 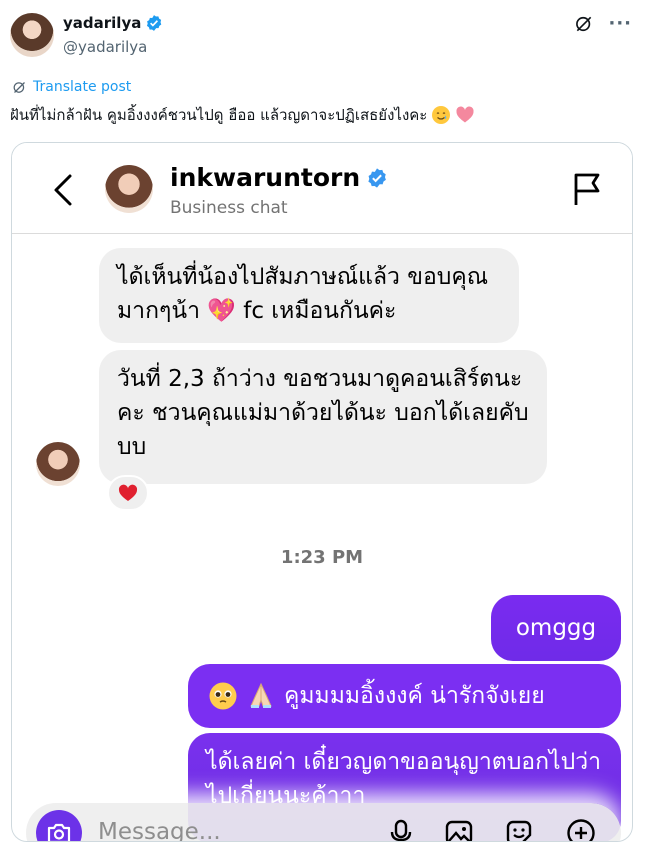 I want to click on smiling-tear-emoji, so click(x=441, y=115).